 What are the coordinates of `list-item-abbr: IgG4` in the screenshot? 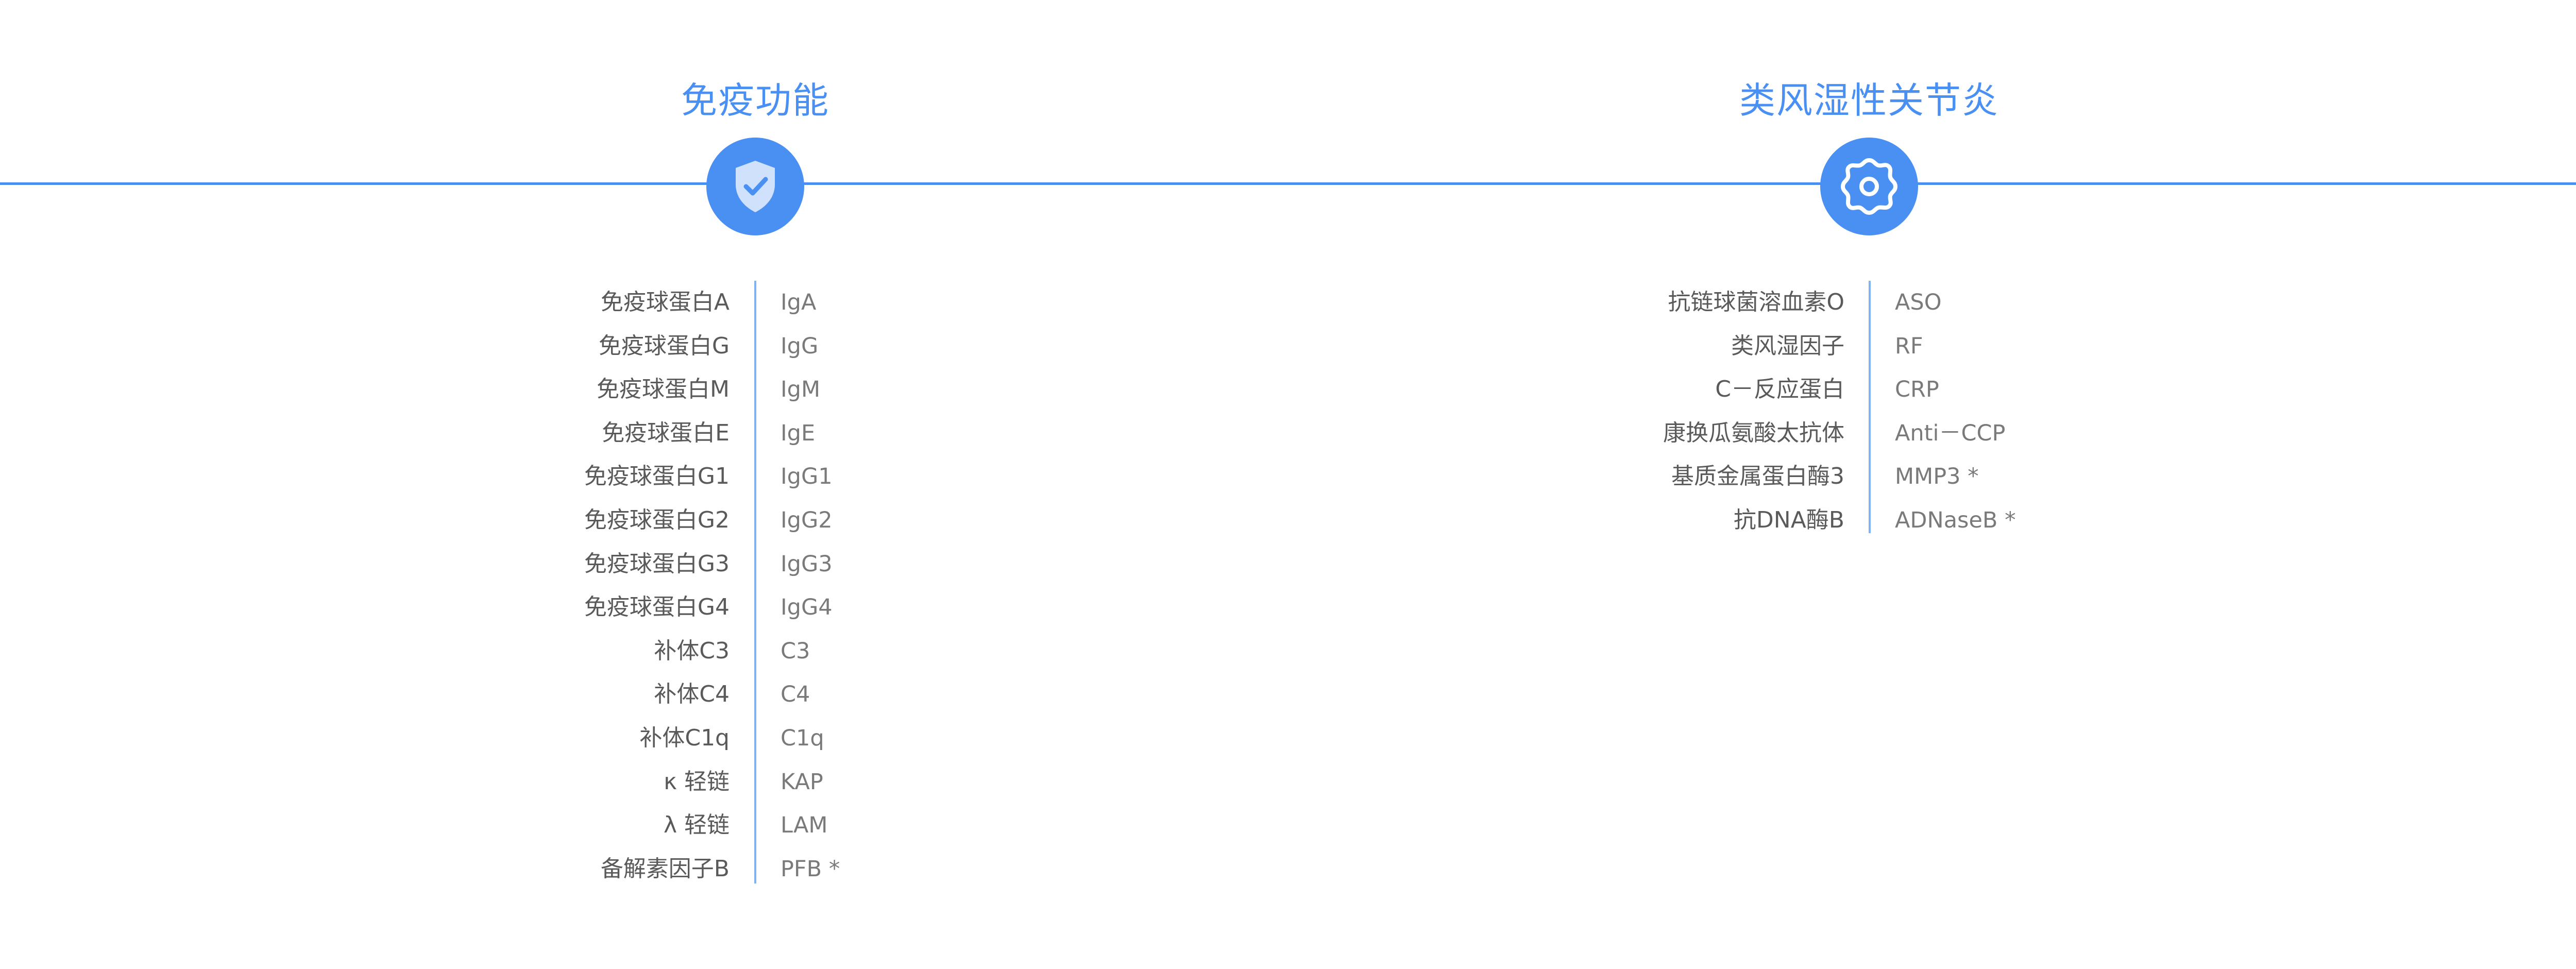 It's located at (807, 607).